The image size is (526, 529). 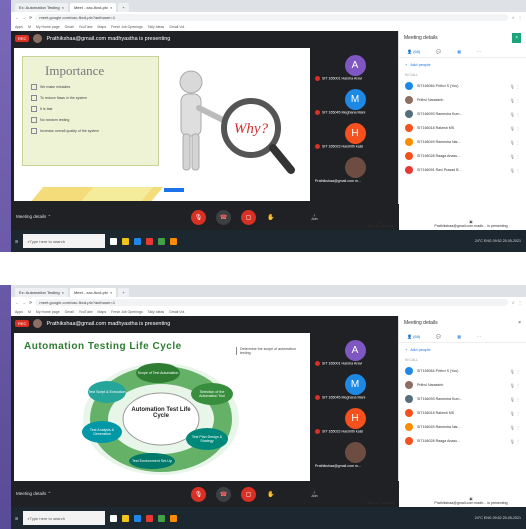 What do you see at coordinates (516, 38) in the screenshot?
I see `close-panel-button: ×` at bounding box center [516, 38].